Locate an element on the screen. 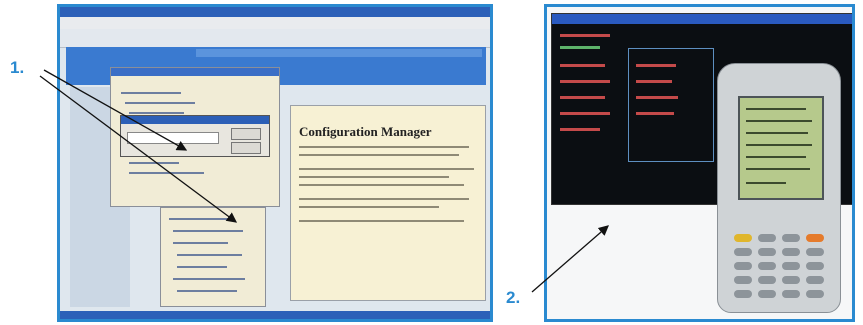 This screenshot has width=863, height=325. arrow-1-to-tree is located at coordinates (138, 149).